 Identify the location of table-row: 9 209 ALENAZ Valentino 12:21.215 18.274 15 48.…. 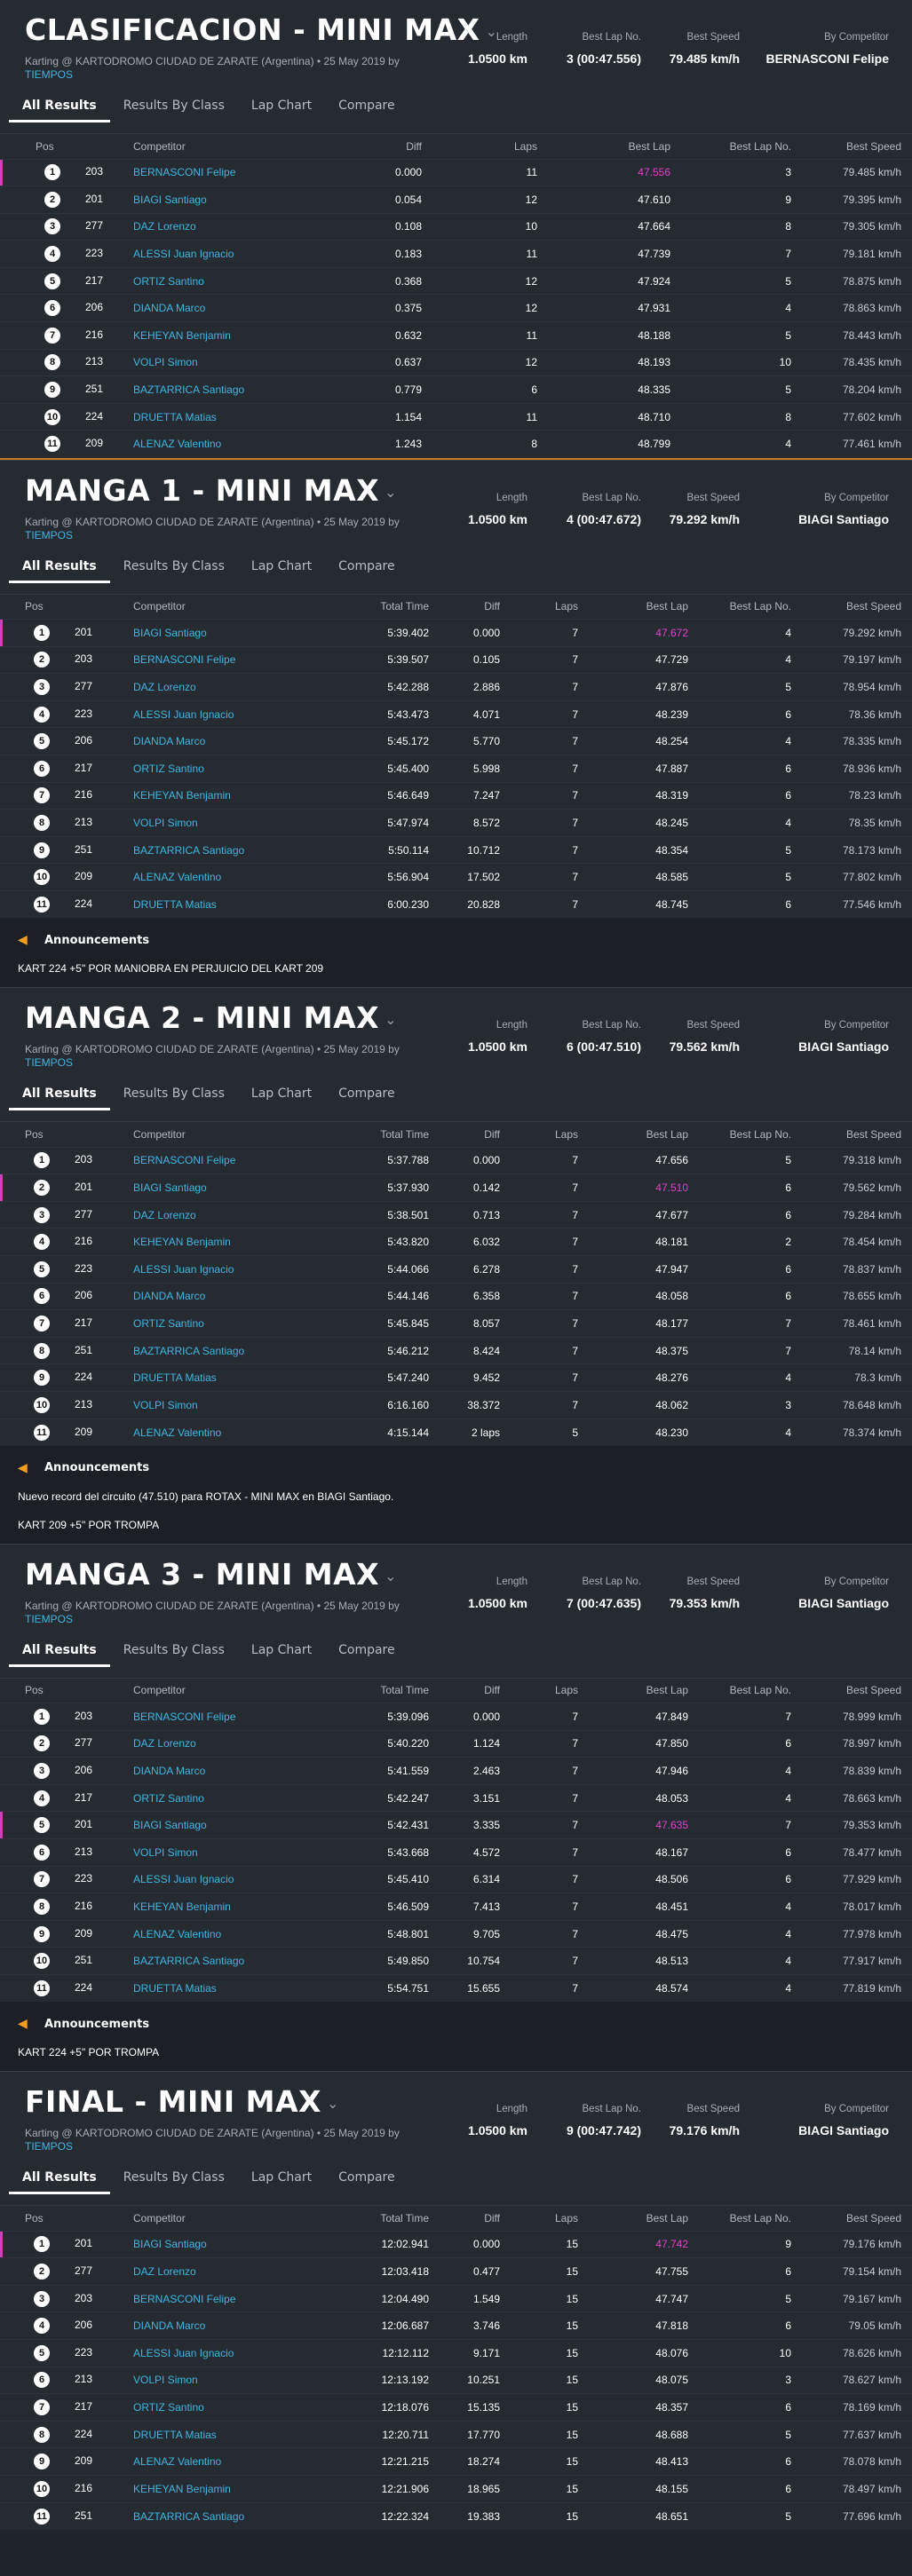
(456, 2461).